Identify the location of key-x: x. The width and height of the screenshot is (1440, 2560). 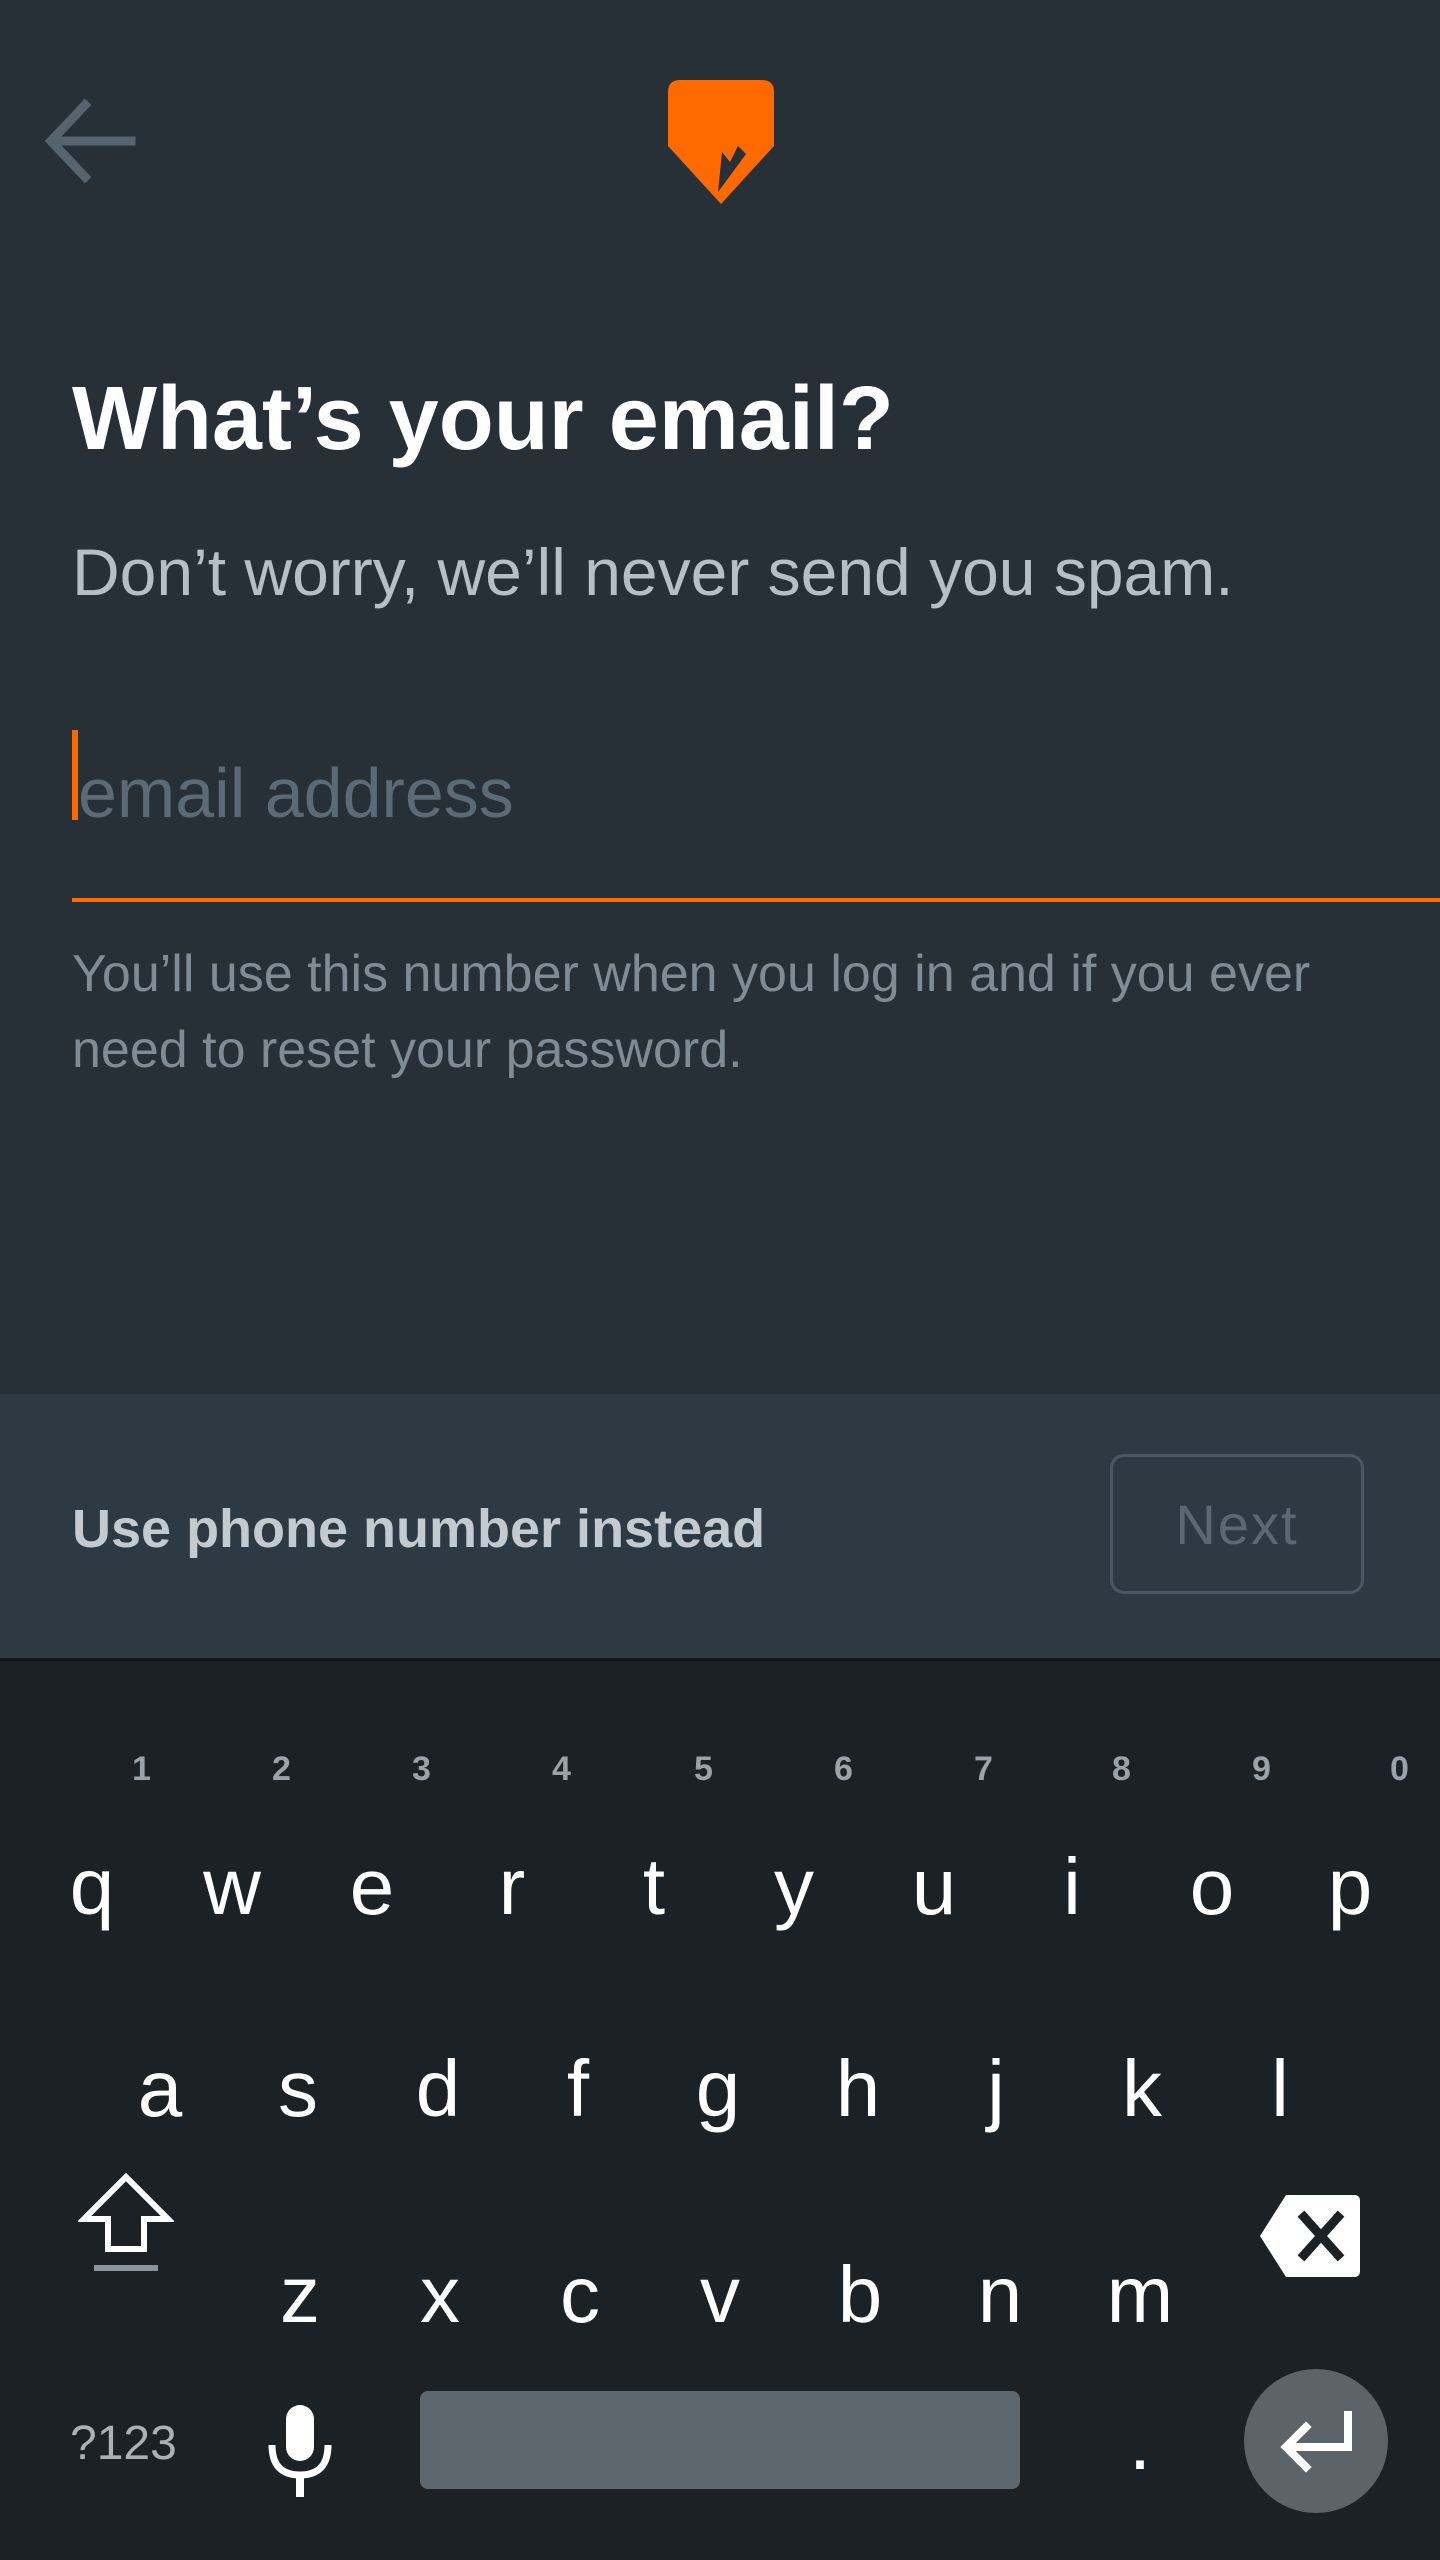
(440, 2295).